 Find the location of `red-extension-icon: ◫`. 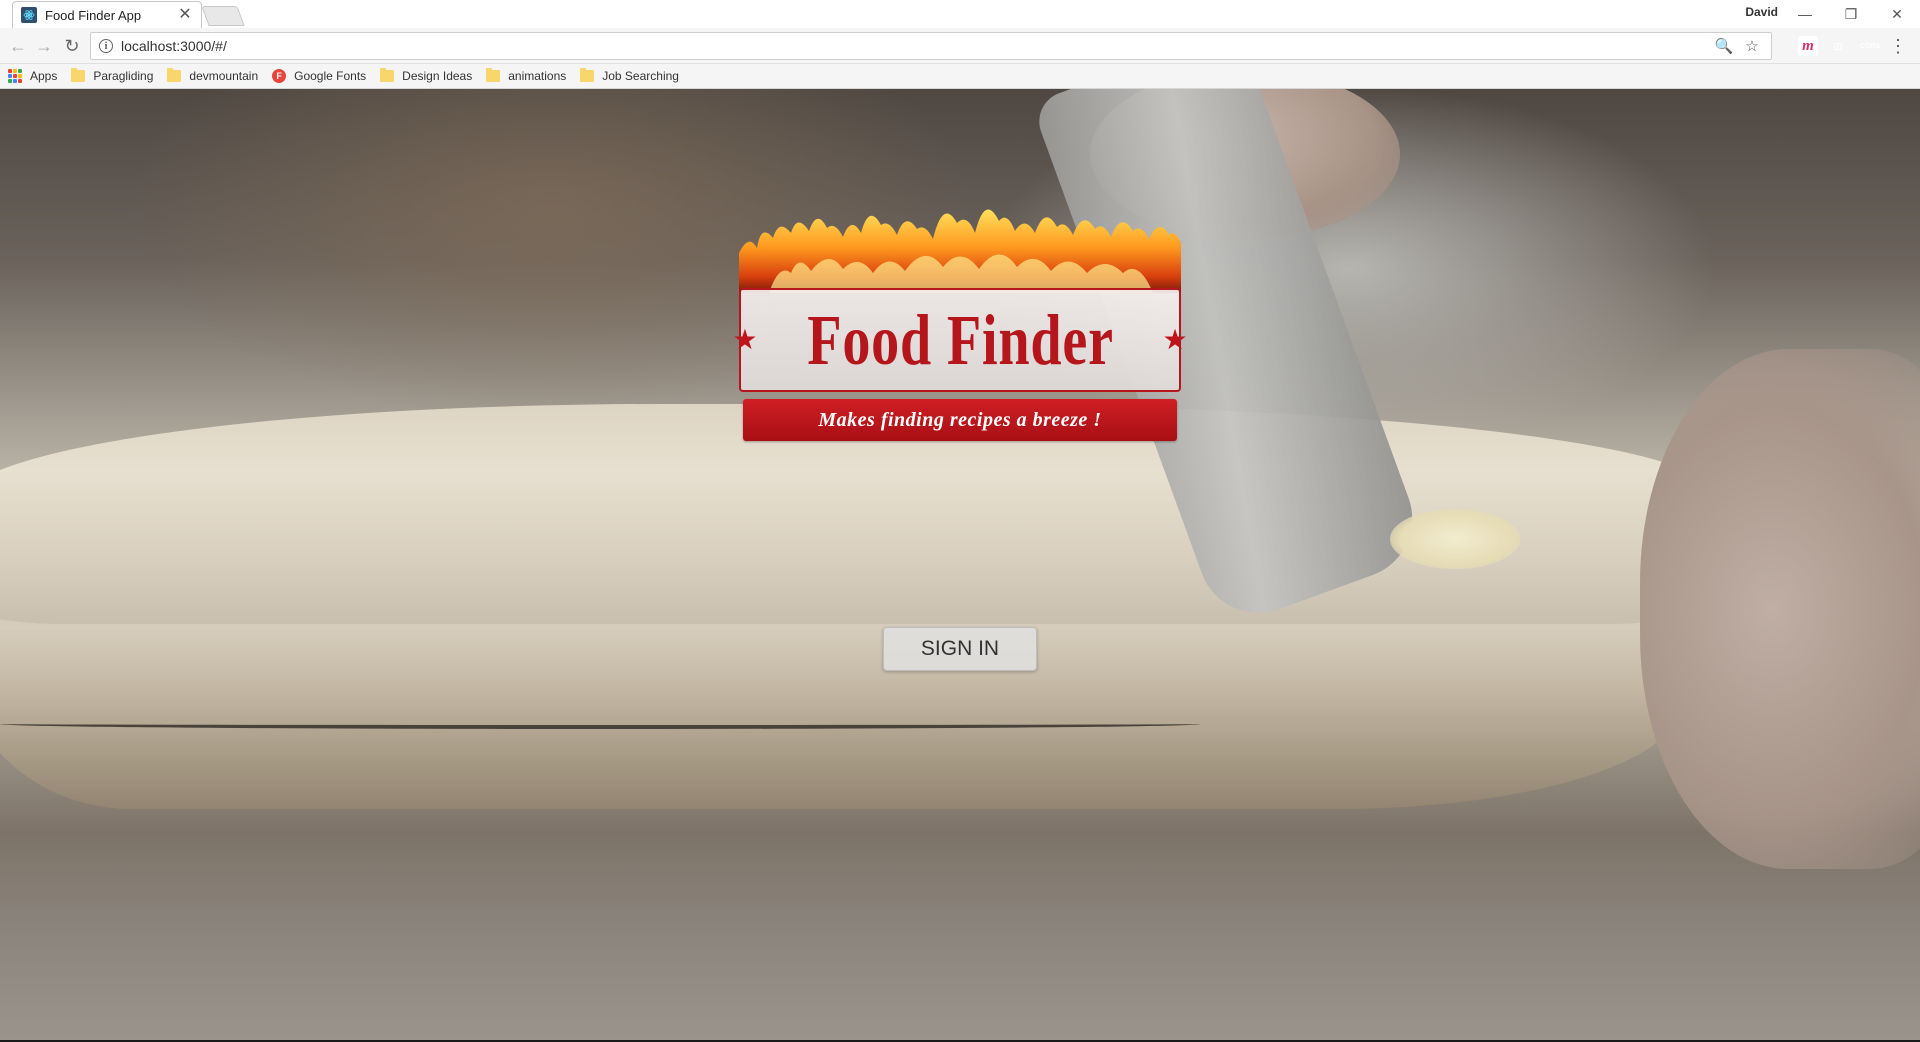

red-extension-icon: ◫ is located at coordinates (1838, 46).